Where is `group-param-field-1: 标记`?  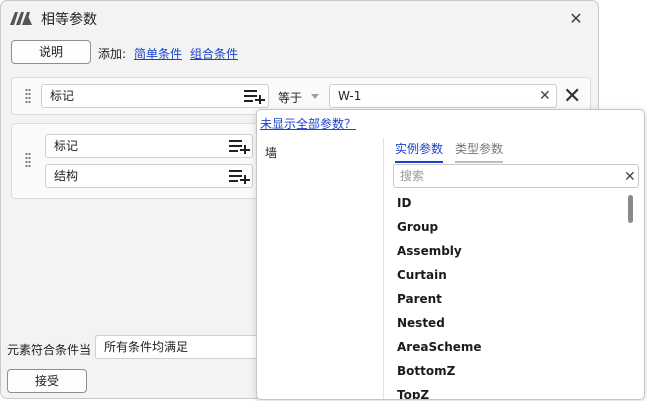 group-param-field-1: 标记 is located at coordinates (149, 146).